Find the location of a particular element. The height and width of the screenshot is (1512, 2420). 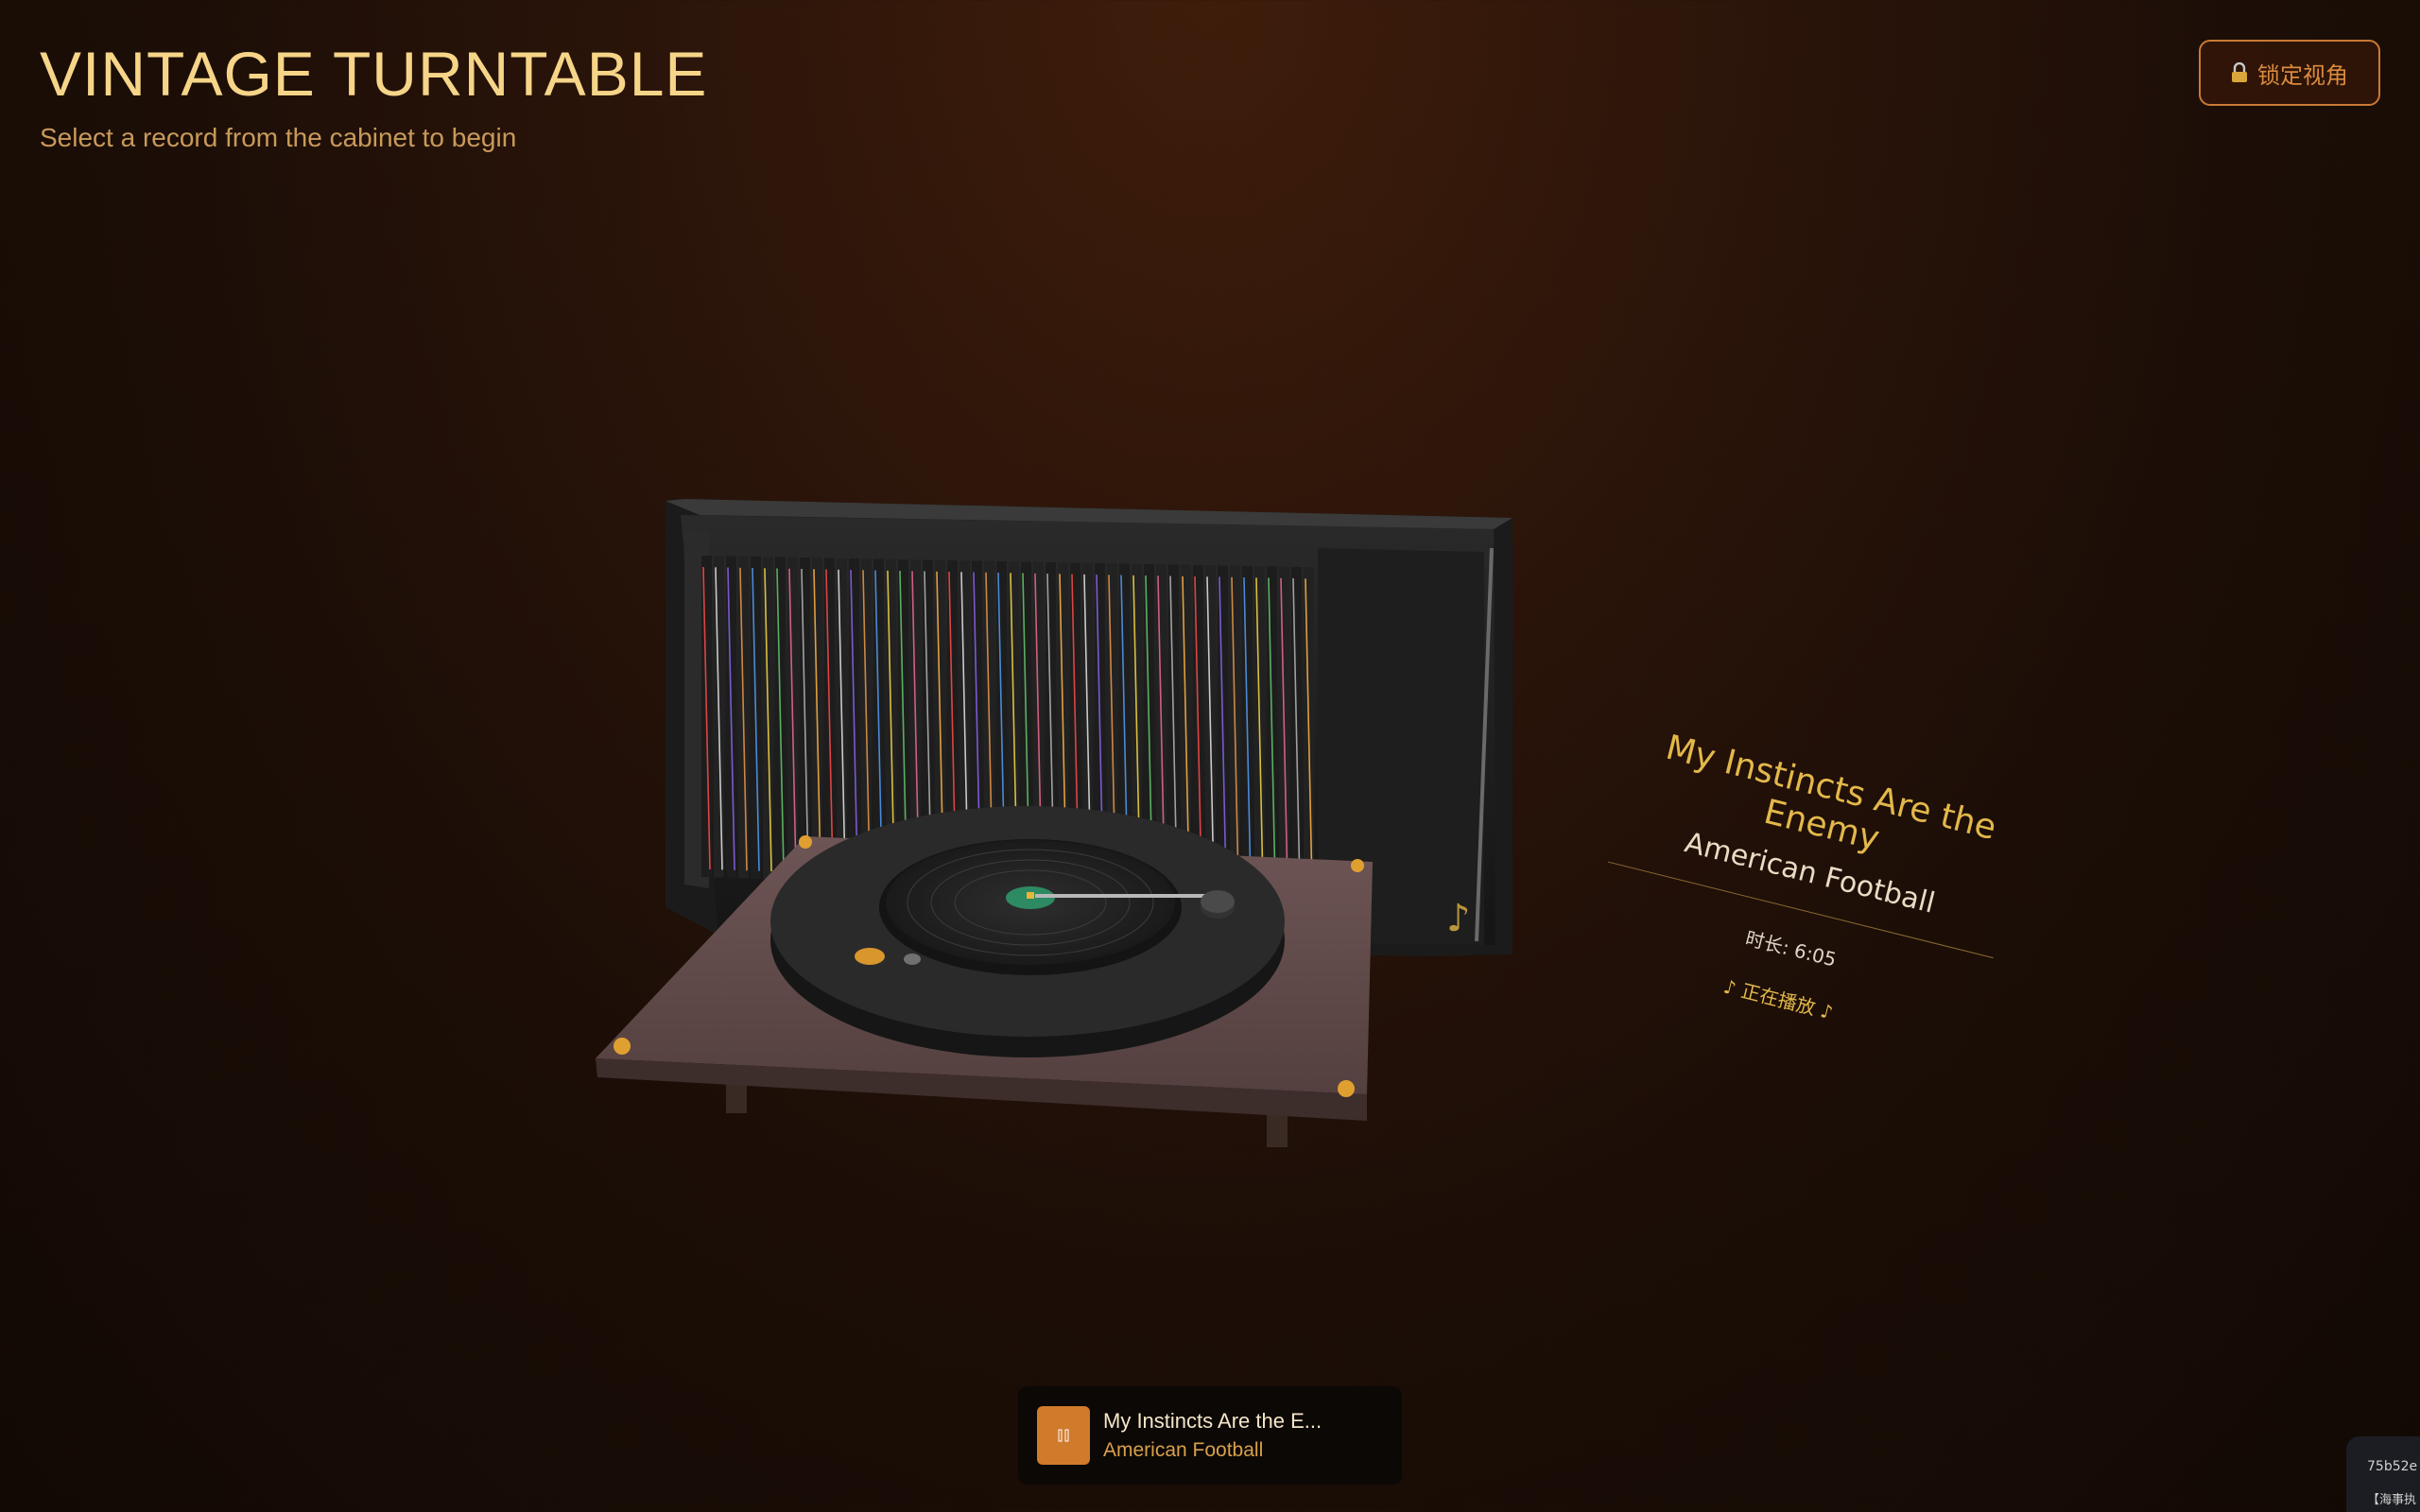

corner-widget: 75b52e 【海事执 is located at coordinates (2383, 1474).